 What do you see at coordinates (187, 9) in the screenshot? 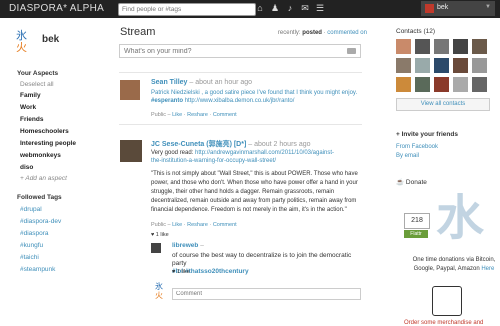
I see `search-input` at bounding box center [187, 9].